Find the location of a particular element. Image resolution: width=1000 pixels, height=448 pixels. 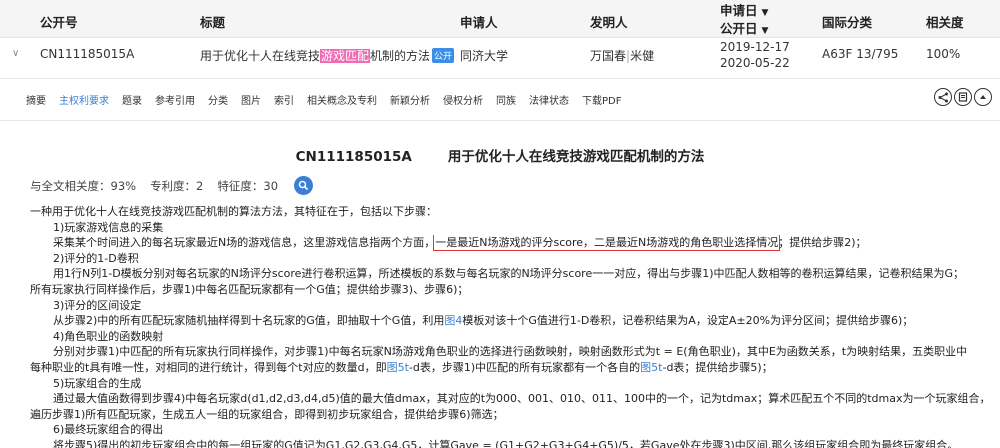

title-part: 用于优化十人在线竞技 is located at coordinates (260, 56).